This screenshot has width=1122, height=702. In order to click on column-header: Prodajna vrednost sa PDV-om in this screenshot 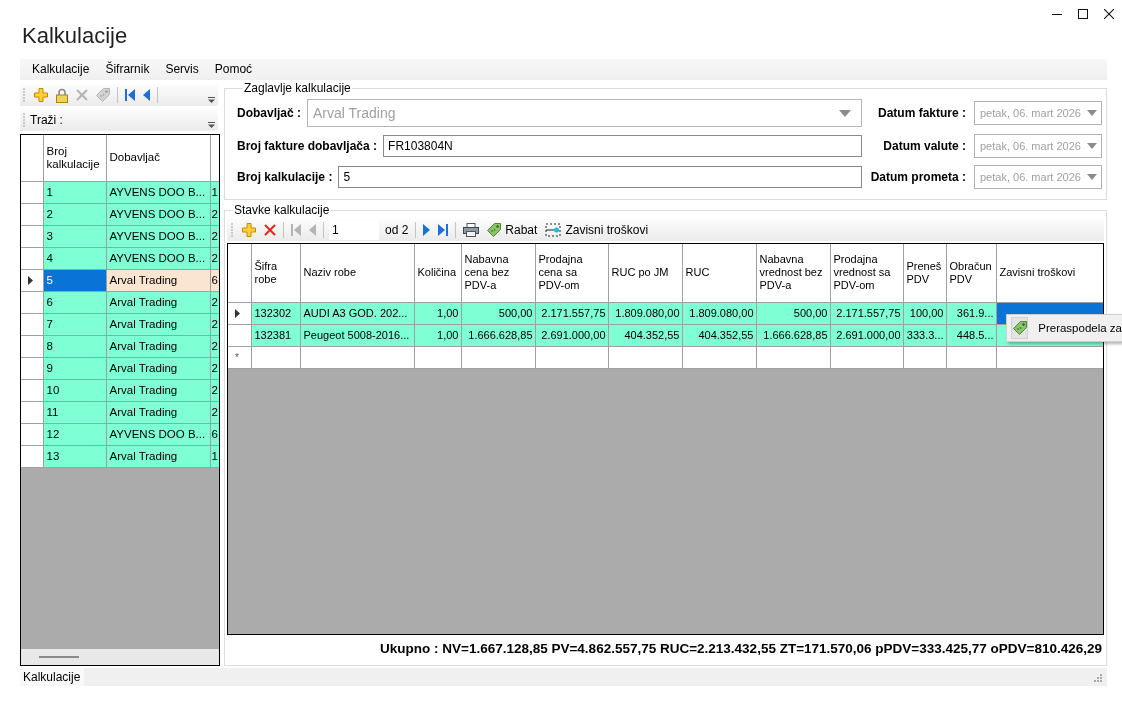, I will do `click(866, 273)`.